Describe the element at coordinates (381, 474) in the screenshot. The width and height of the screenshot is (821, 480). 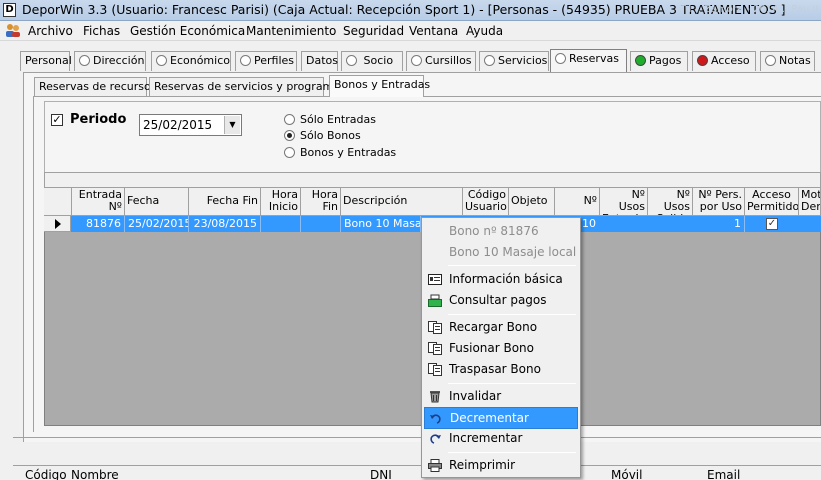
I see `col-dni: DNI` at that location.